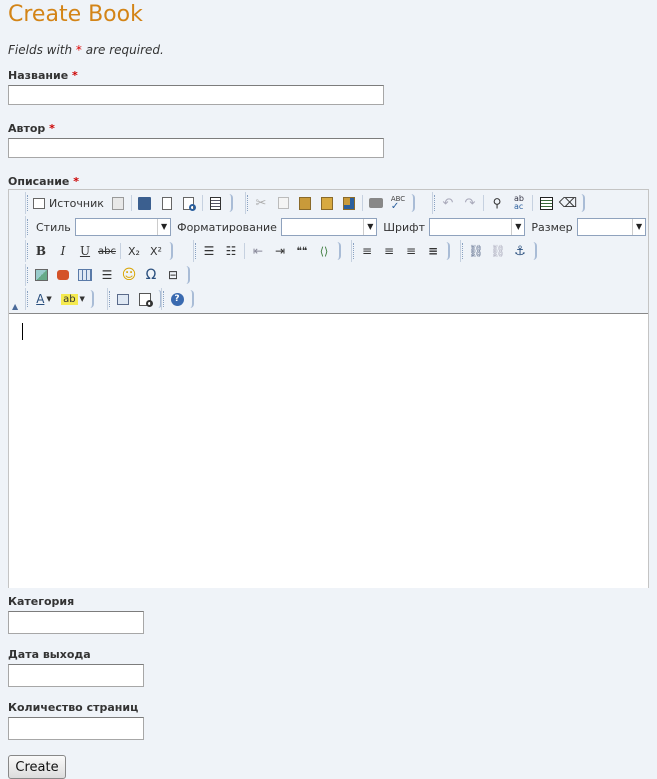  I want to click on select-all-button, so click(546, 203).